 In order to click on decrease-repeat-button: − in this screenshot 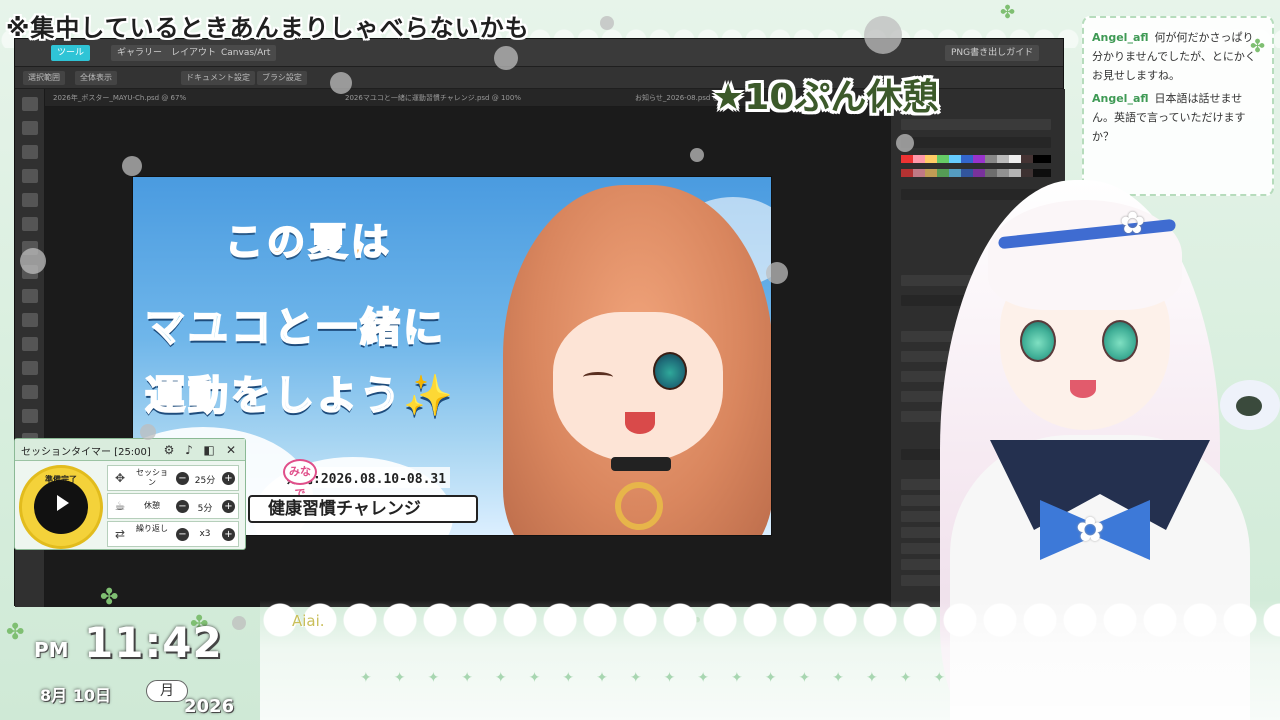, I will do `click(182, 534)`.